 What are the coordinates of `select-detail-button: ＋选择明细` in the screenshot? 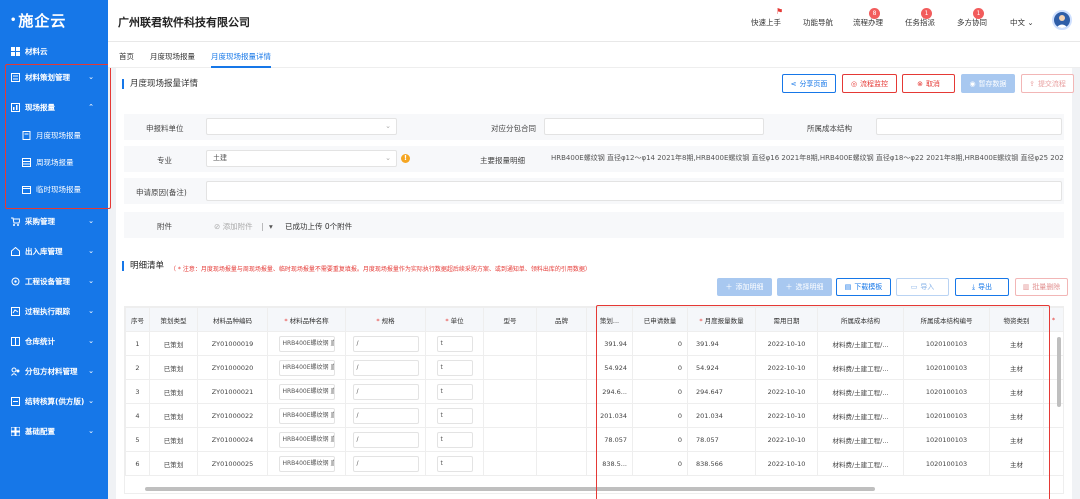 It's located at (804, 287).